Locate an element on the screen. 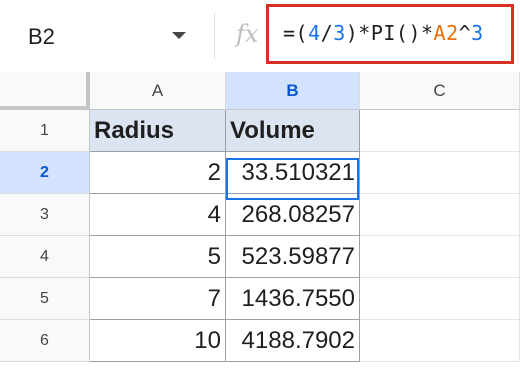 Image resolution: width=520 pixels, height=374 pixels. cell-c2 is located at coordinates (440, 173).